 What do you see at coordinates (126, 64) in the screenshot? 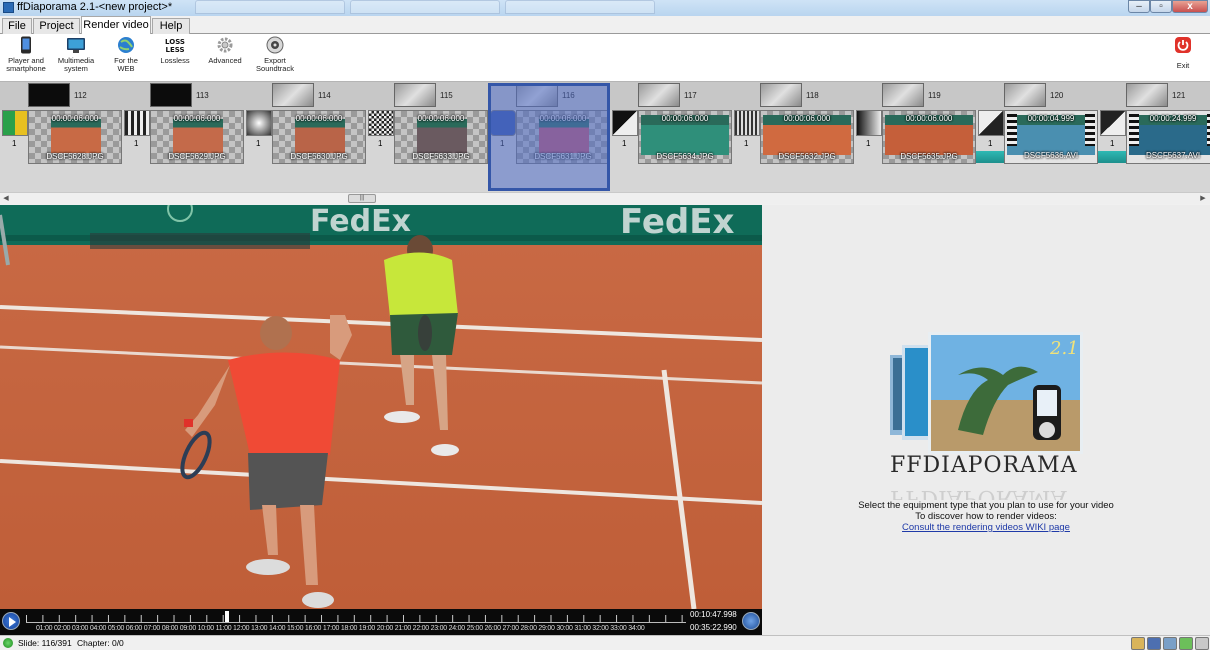
I see `for-the-web-label: For the WEB` at bounding box center [126, 64].